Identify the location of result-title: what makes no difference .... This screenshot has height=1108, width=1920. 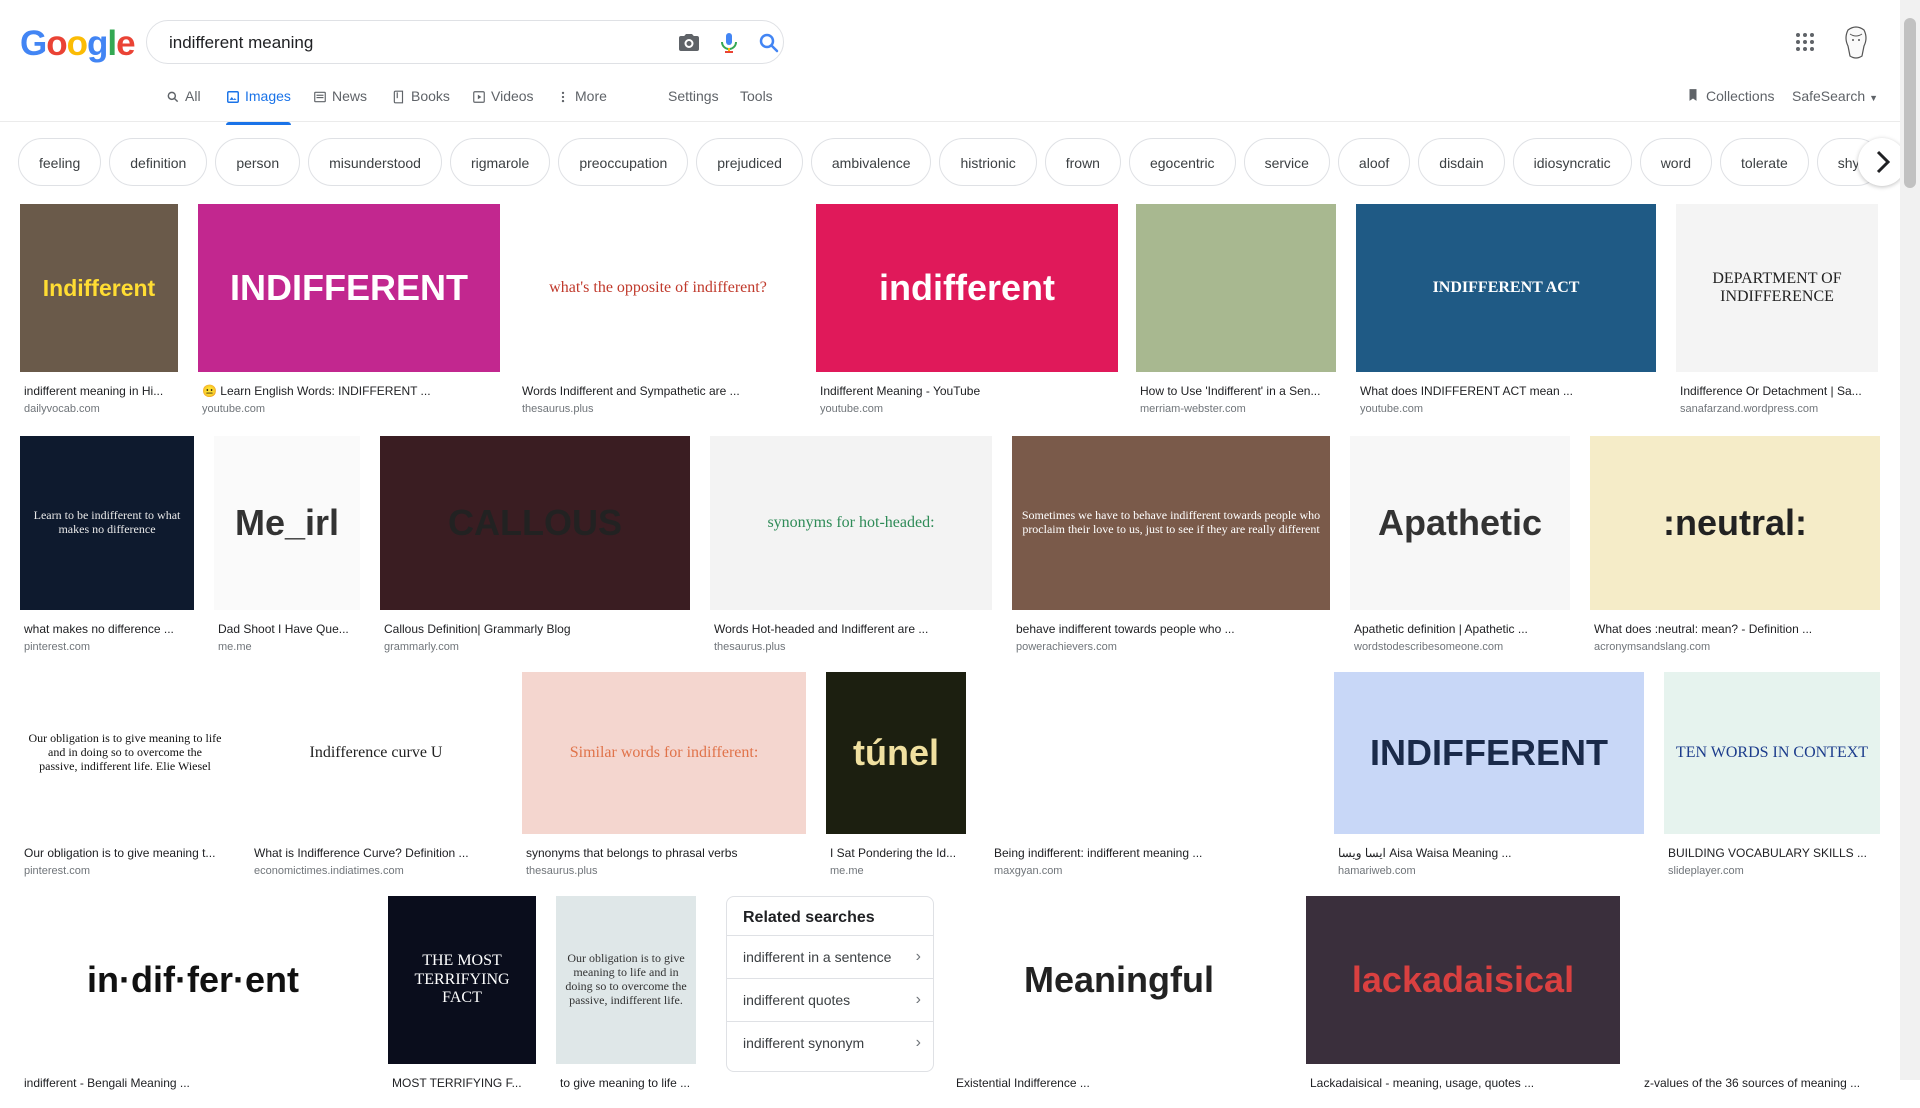
(107, 629).